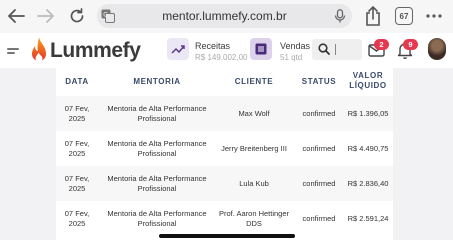  What do you see at coordinates (437, 49) in the screenshot?
I see `user-avatar` at bounding box center [437, 49].